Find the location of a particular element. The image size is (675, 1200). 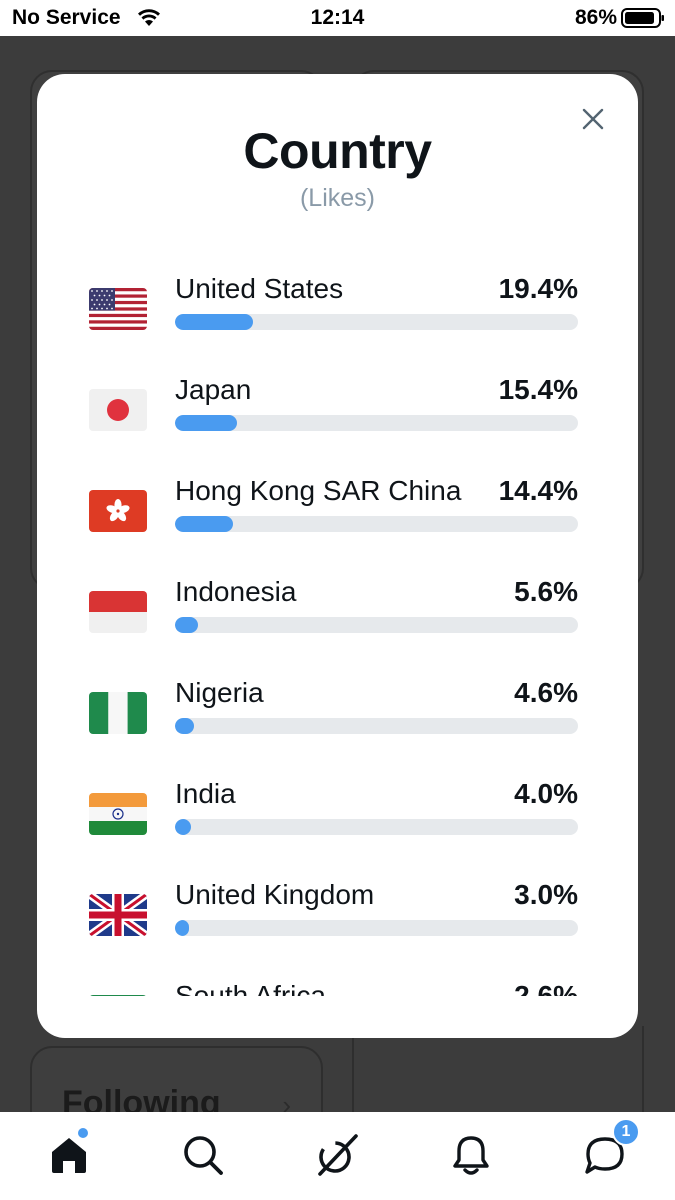

country-row: India 4.0% is located at coordinates (337, 825).